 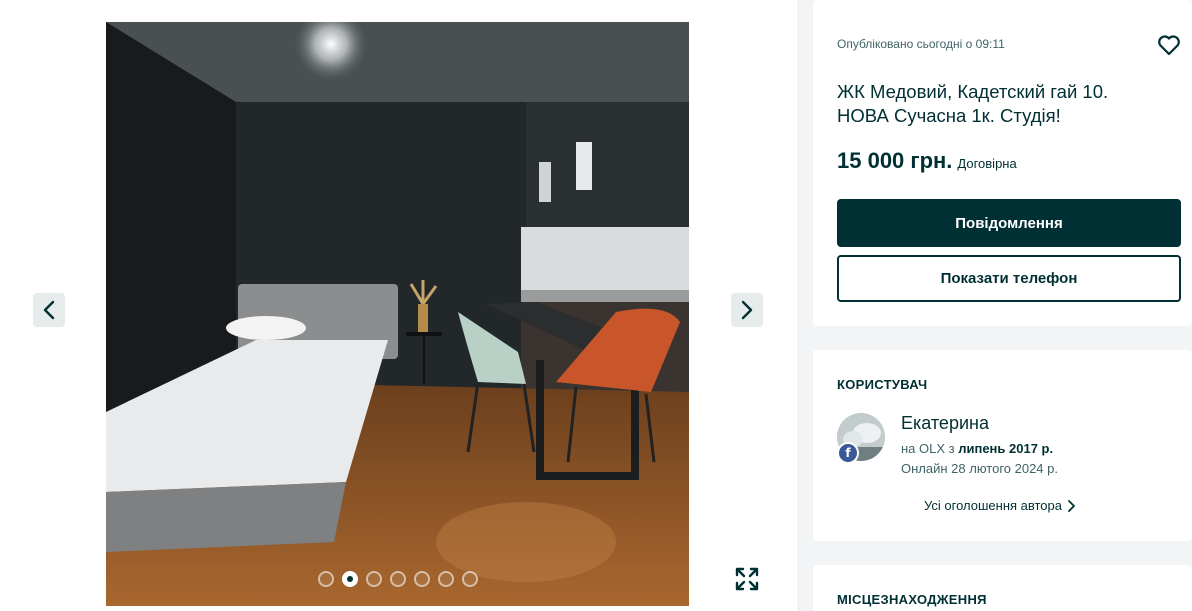 I want to click on price-row: 15 000 грн. Договірна, so click(x=927, y=161).